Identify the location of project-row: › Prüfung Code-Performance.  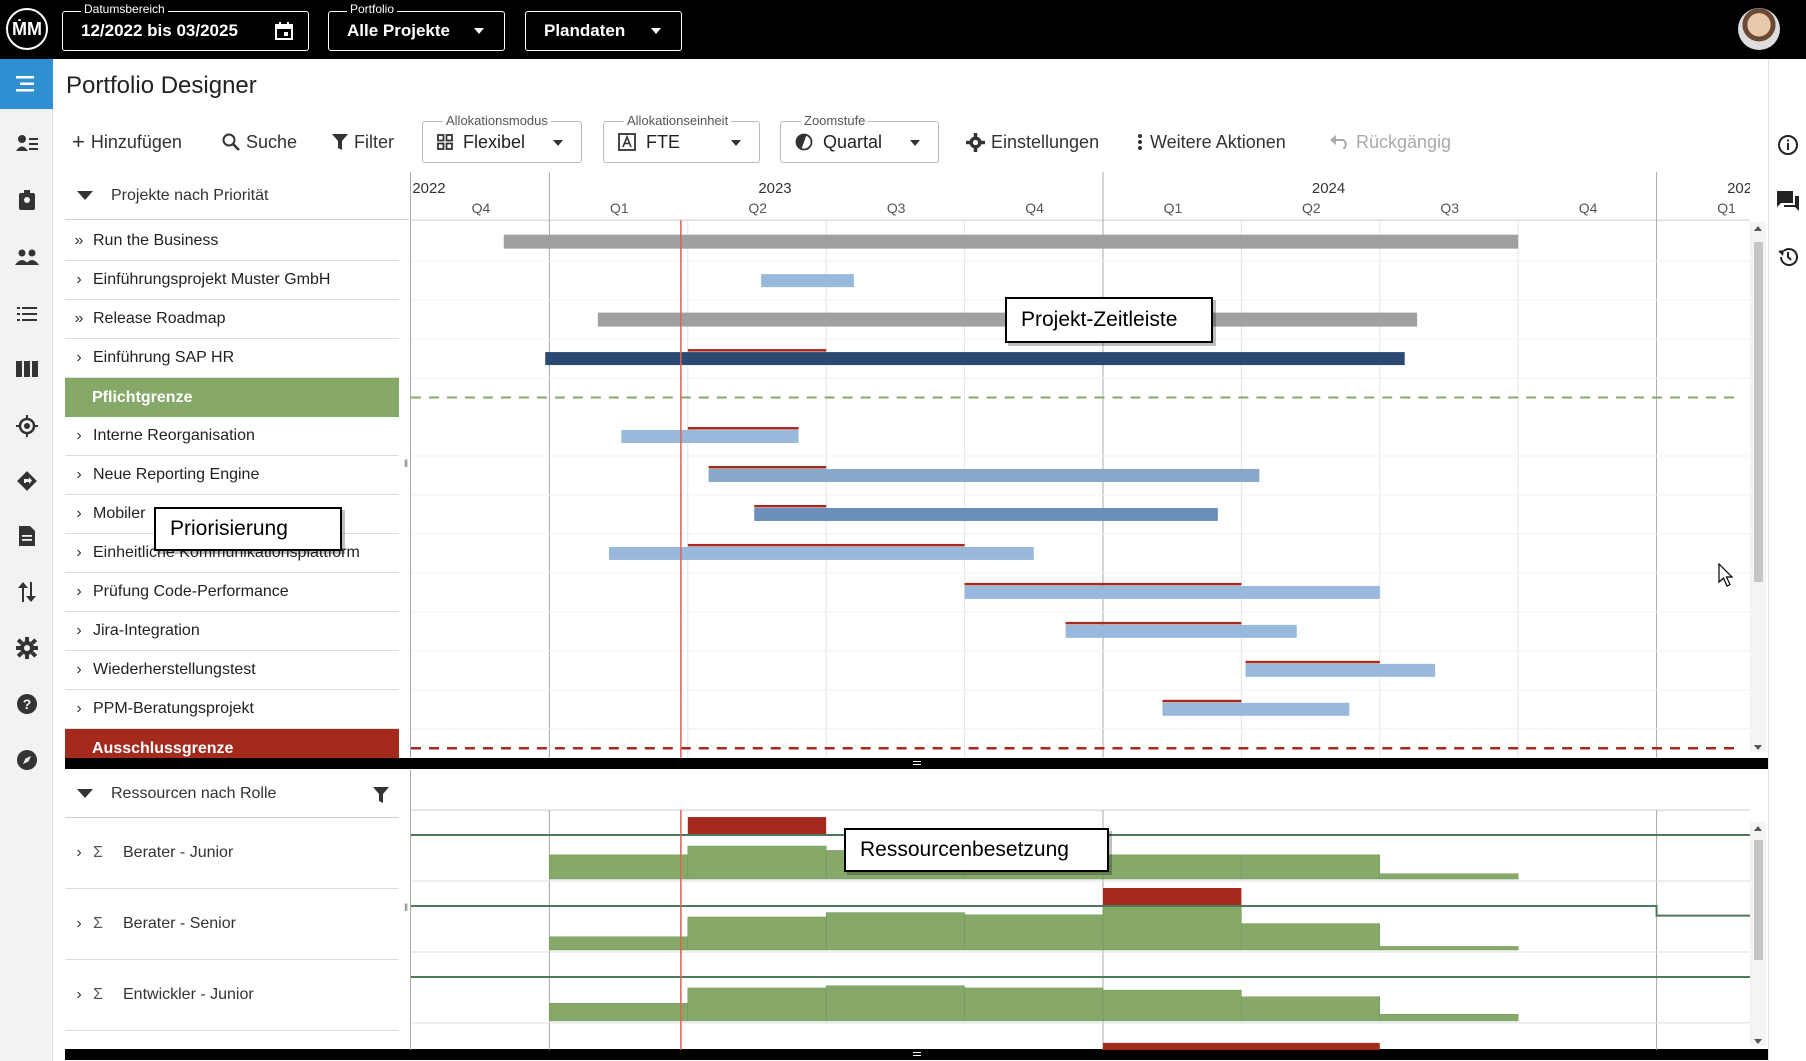
(232, 592).